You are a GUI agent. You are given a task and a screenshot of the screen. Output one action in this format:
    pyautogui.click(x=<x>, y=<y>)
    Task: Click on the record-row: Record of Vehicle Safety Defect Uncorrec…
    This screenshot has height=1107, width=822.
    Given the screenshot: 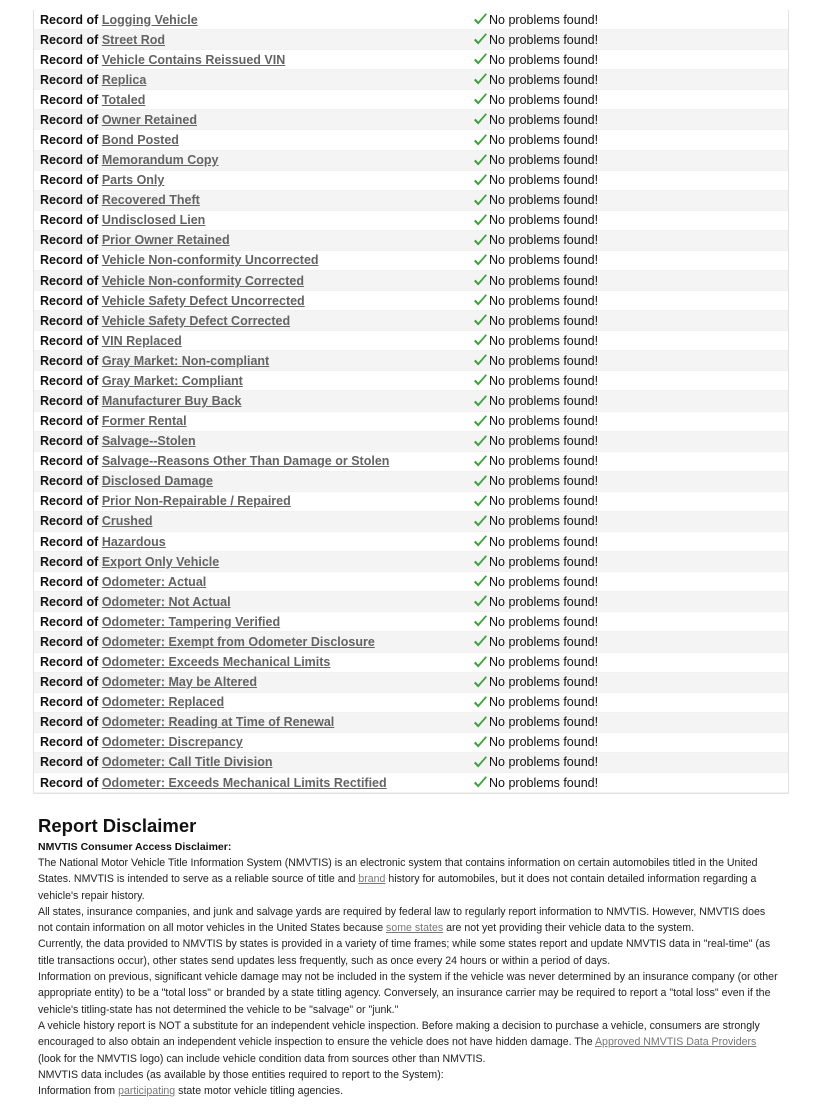 What is the action you would take?
    pyautogui.click(x=411, y=301)
    